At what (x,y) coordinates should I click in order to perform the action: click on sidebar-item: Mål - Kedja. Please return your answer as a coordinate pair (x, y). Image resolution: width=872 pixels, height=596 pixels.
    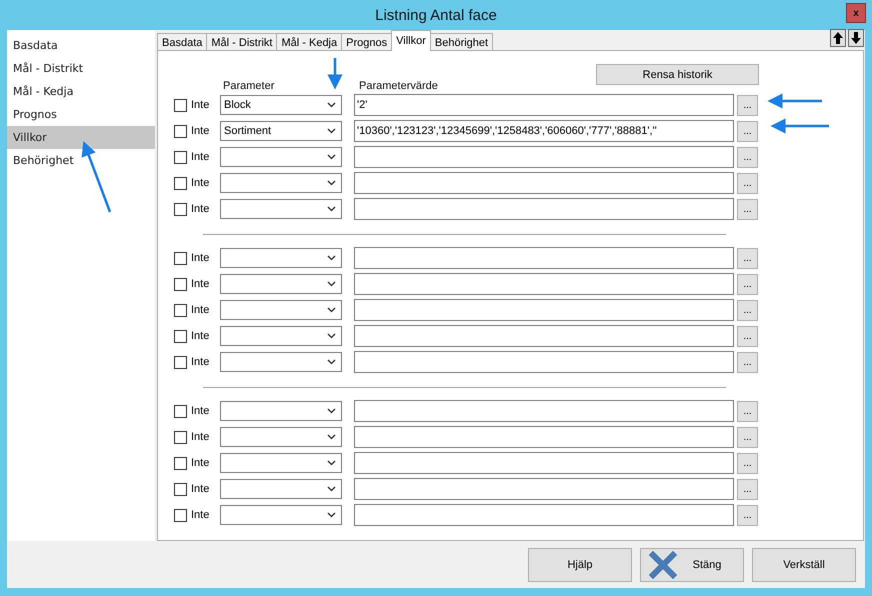
    Looking at the image, I should click on (81, 91).